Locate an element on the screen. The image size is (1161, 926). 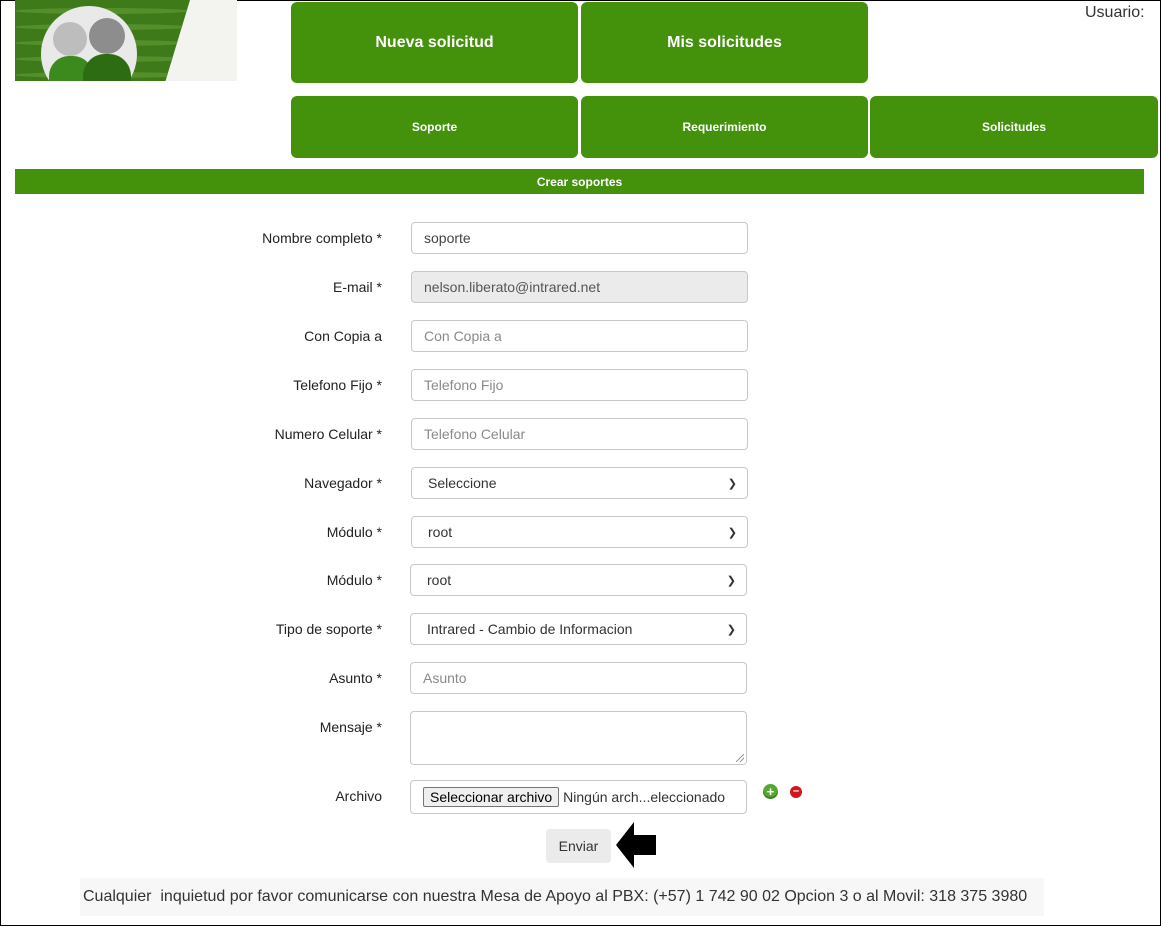
tipo-soporte-value: Intrared - Cambio de Informacion is located at coordinates (530, 629).